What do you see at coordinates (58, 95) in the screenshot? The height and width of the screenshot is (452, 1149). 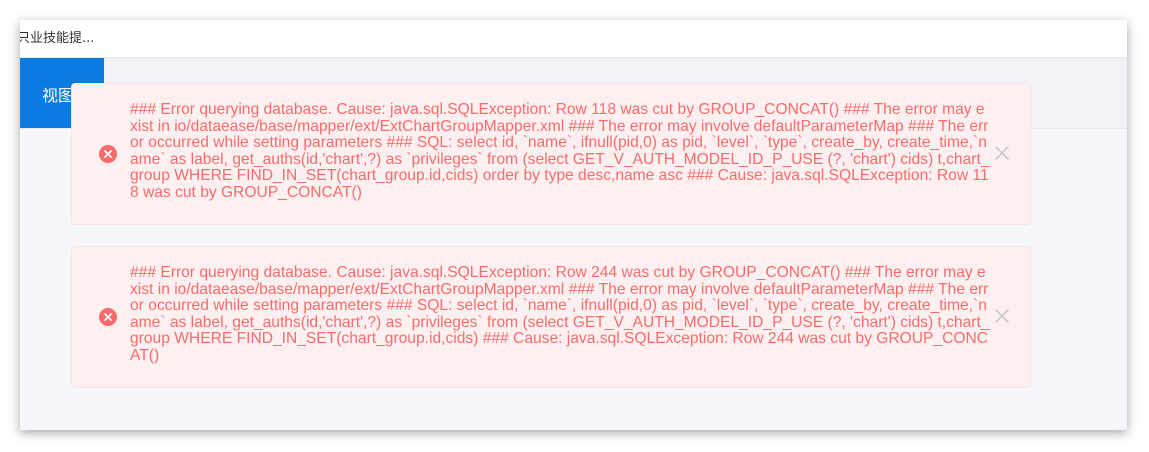 I see `tab-views-label: 视图` at bounding box center [58, 95].